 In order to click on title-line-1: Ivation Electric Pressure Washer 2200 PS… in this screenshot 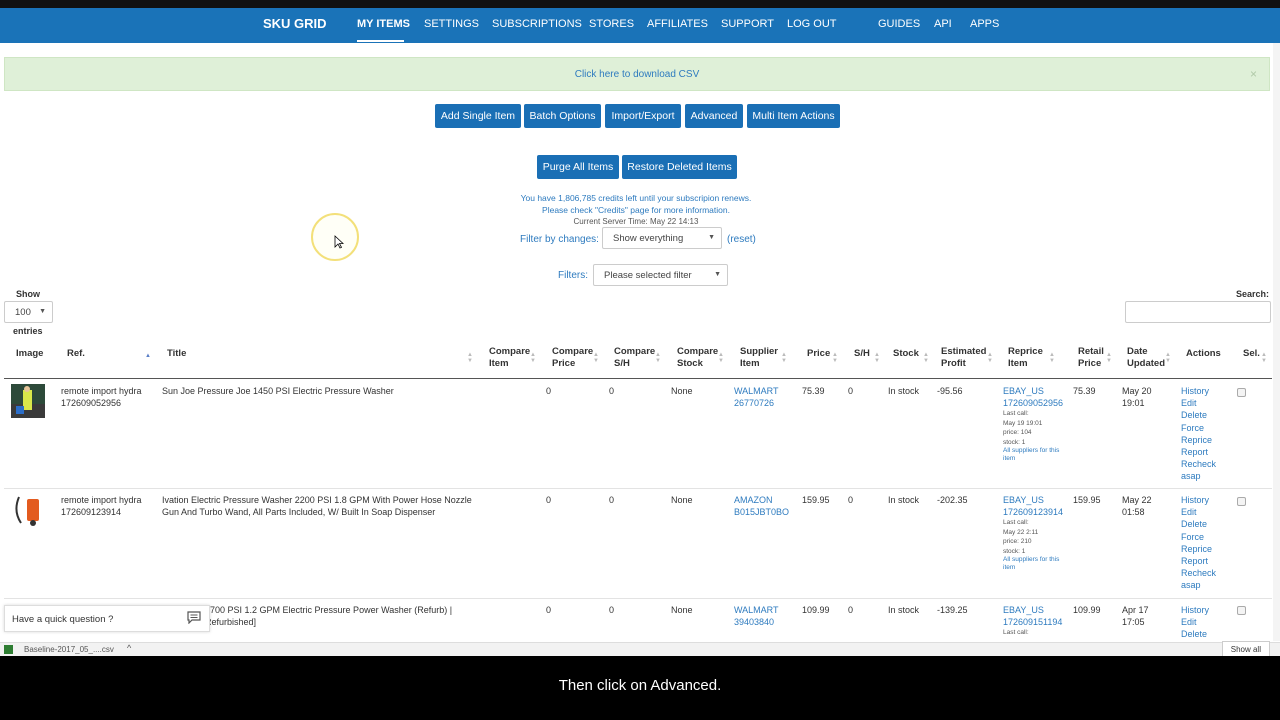, I will do `click(317, 500)`.